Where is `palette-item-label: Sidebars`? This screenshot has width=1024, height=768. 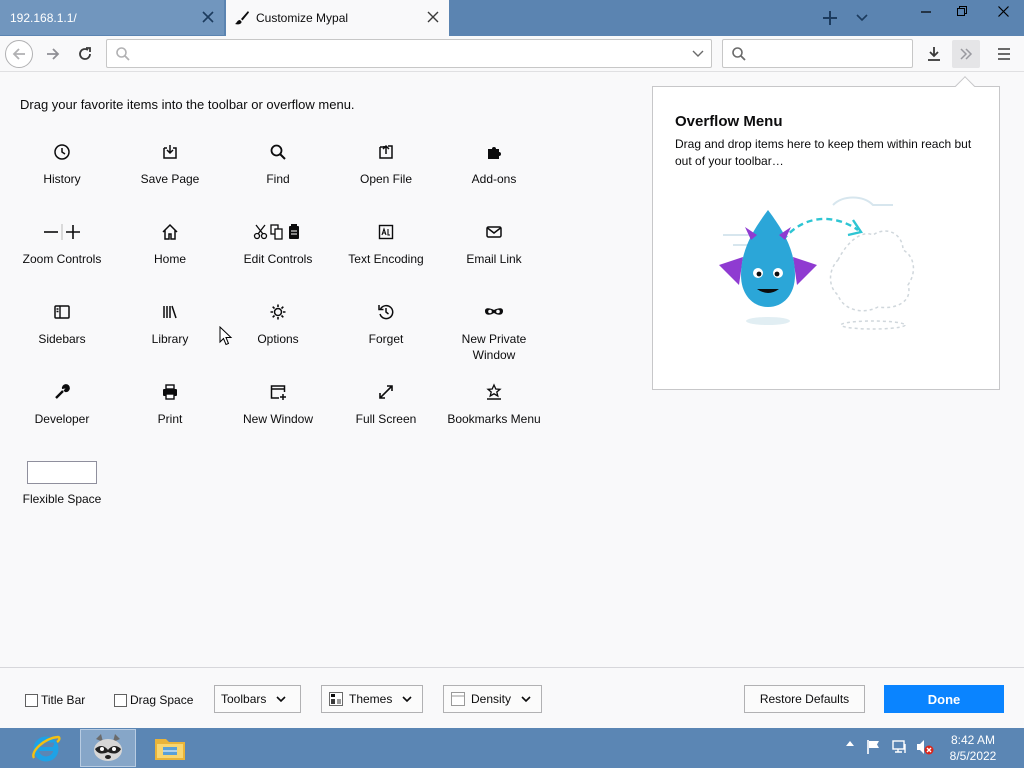 palette-item-label: Sidebars is located at coordinates (62, 339).